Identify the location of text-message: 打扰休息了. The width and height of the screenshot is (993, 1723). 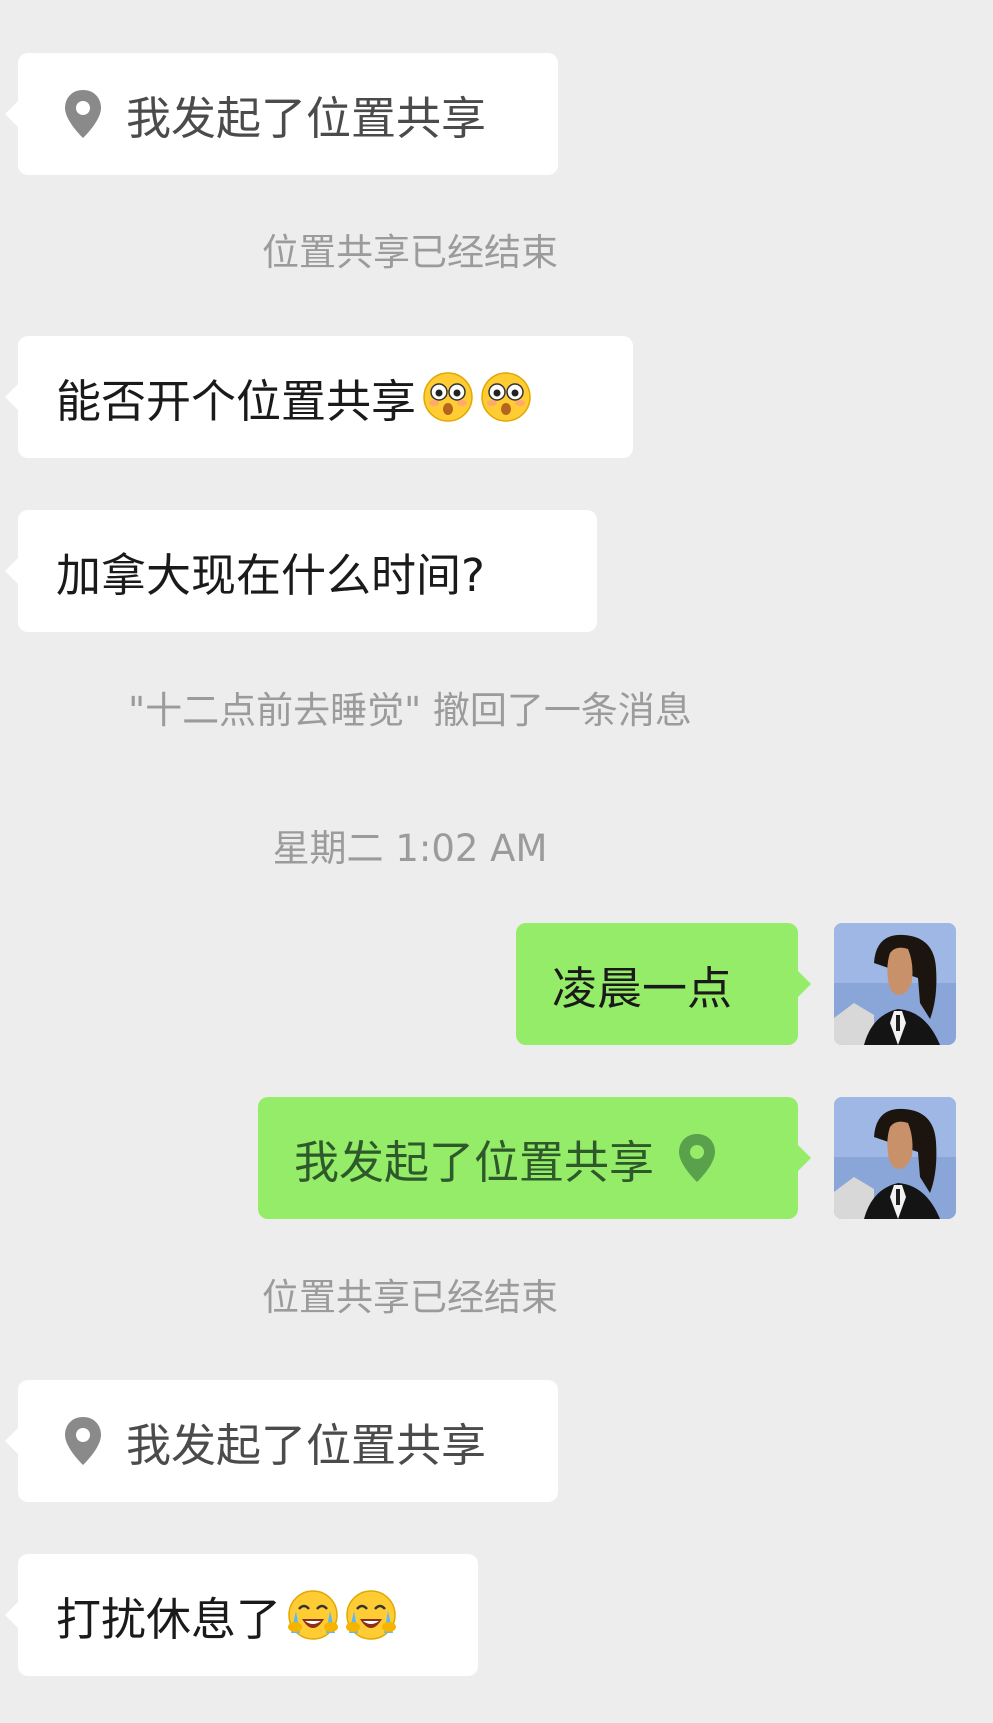
(241, 1615).